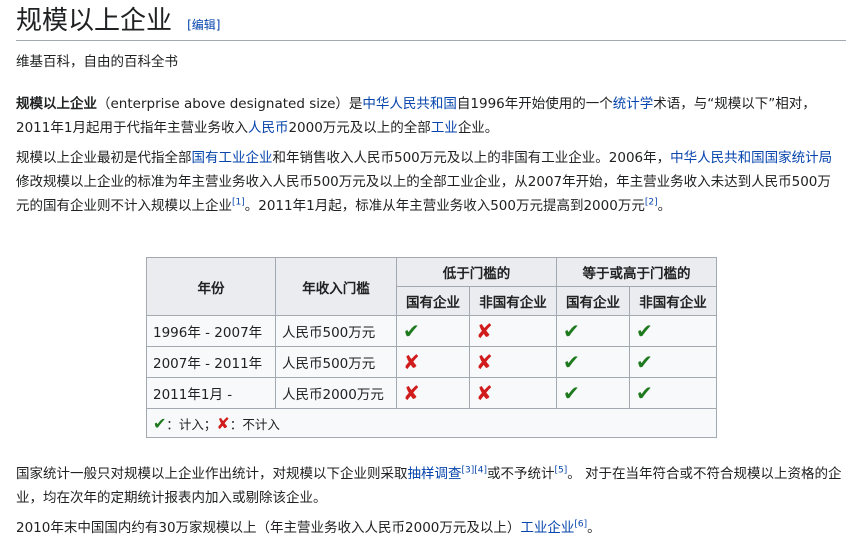  Describe the element at coordinates (534, 104) in the screenshot. I see `text: 自1996年开始使用的一个` at that location.